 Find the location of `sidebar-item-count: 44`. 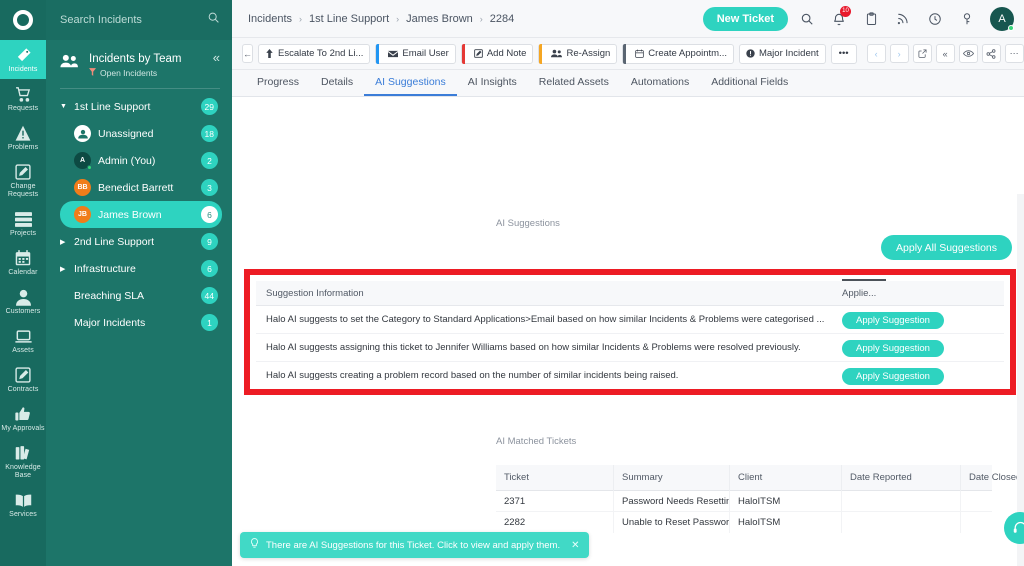

sidebar-item-count: 44 is located at coordinates (209, 295).